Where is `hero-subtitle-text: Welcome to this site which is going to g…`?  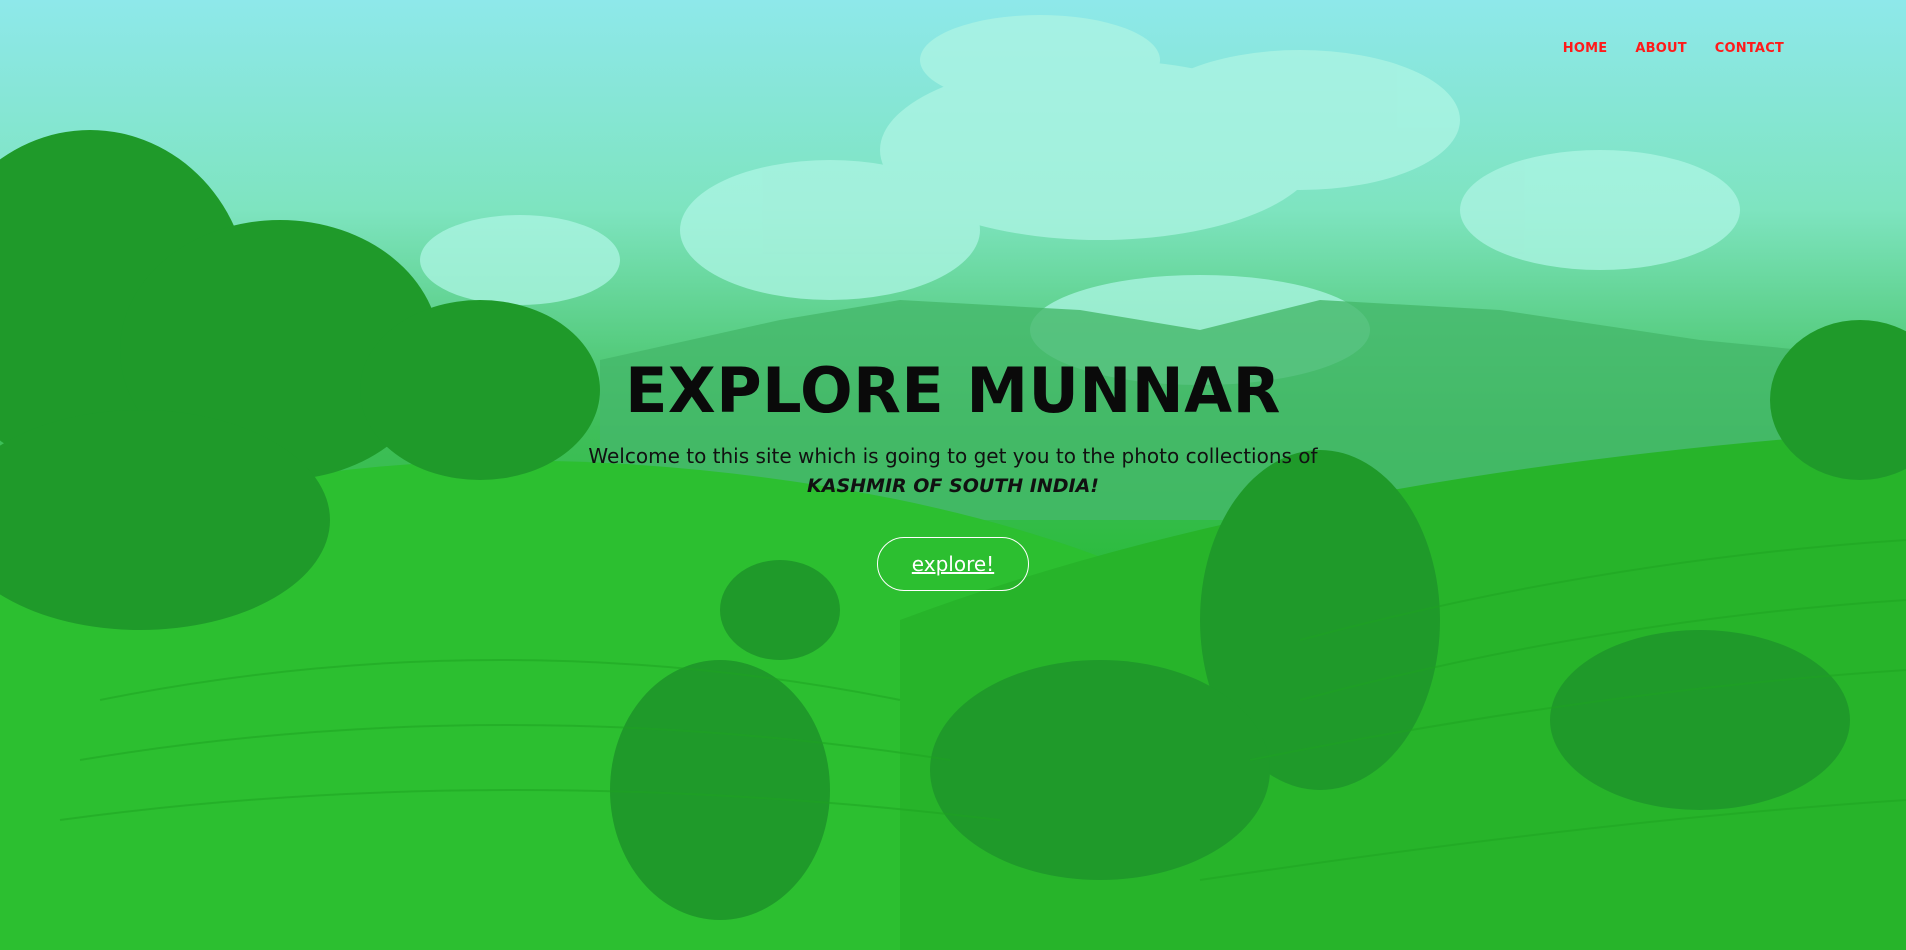
hero-subtitle-text: Welcome to this site which is going to g… is located at coordinates (953, 456).